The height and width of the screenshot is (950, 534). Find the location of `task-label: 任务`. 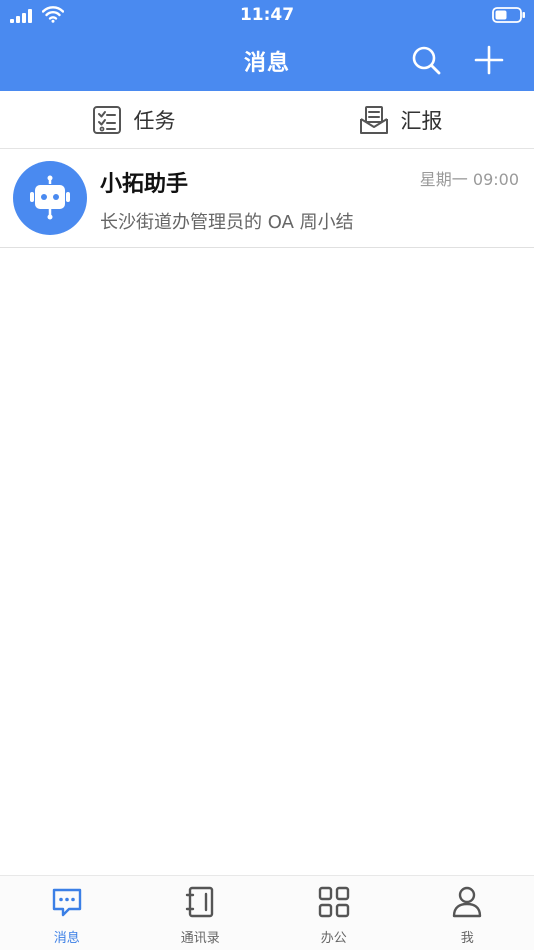

task-label: 任务 is located at coordinates (154, 121).